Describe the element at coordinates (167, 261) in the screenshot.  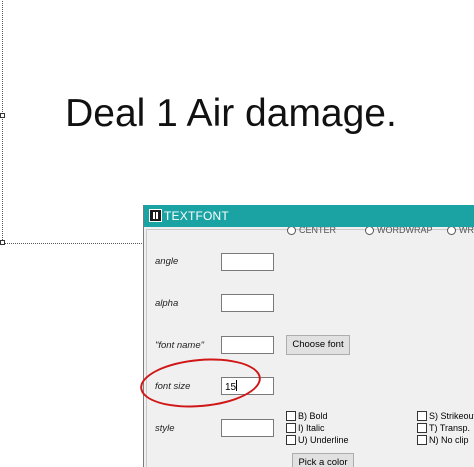
I see `angle-label: angle` at that location.